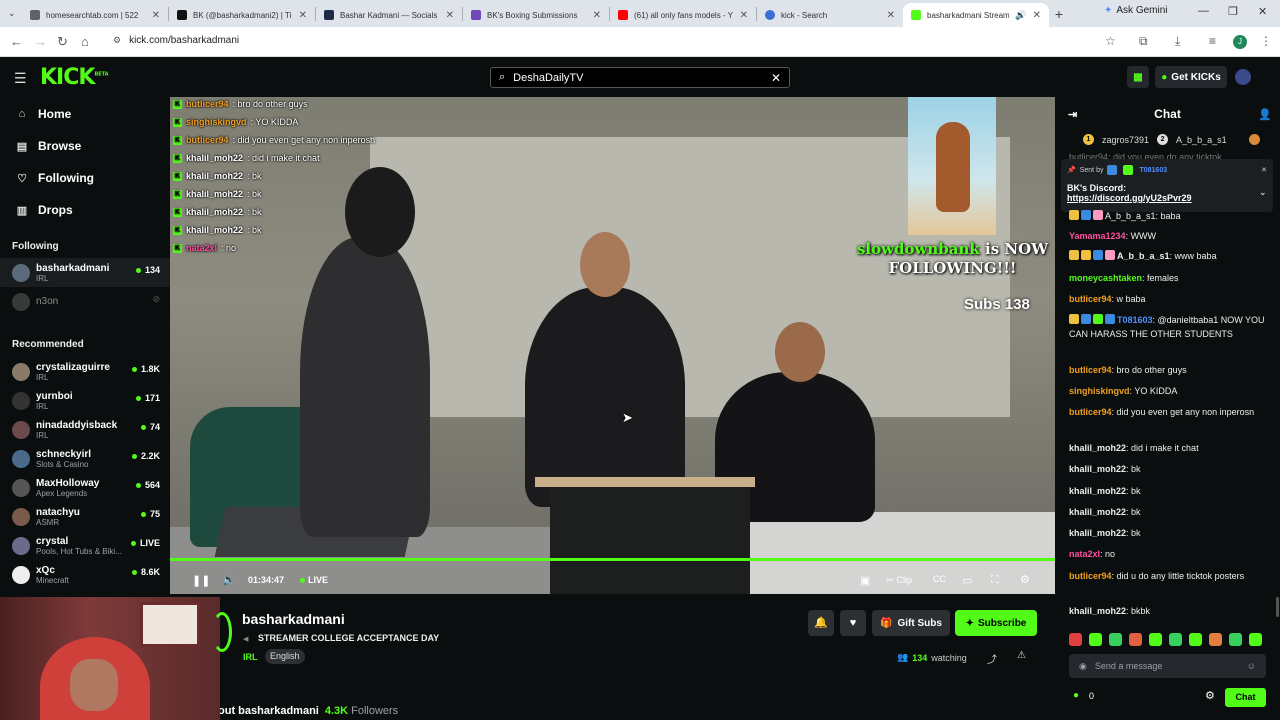  What do you see at coordinates (1177, 41) in the screenshot?
I see `download-icon: ⤓` at bounding box center [1177, 41].